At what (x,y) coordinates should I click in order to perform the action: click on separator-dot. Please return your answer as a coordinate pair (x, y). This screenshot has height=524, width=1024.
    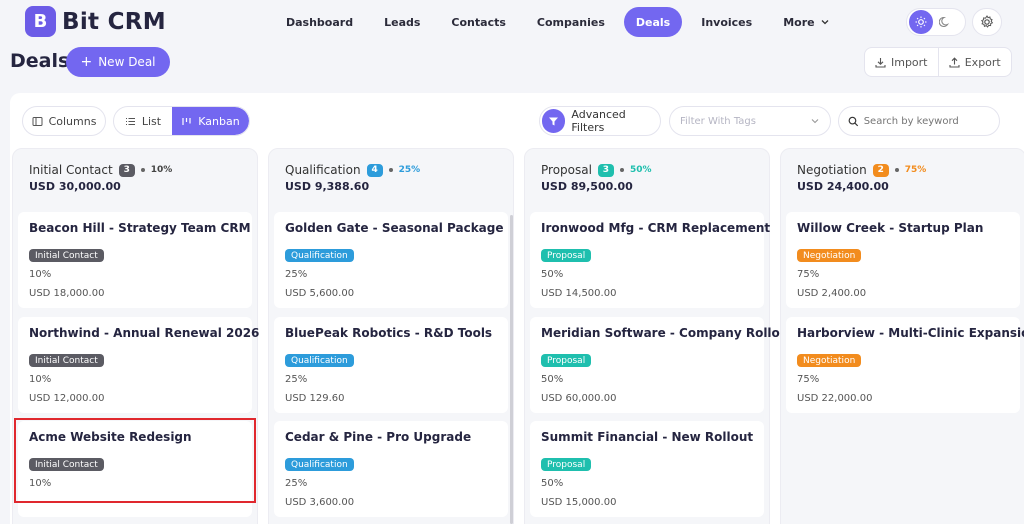
    Looking at the image, I should click on (896, 170).